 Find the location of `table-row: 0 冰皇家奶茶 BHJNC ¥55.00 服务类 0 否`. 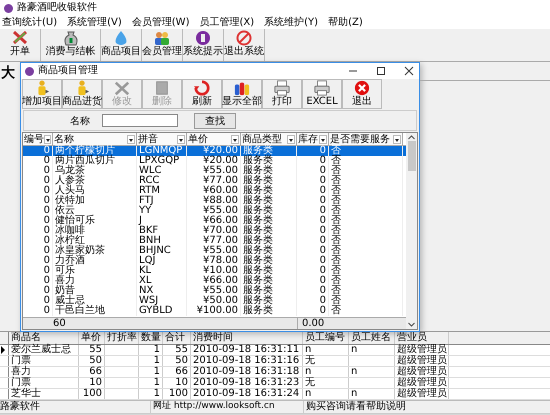

table-row: 0 冰皇家奶茶 BHJNC ¥55.00 服务类 0 否 is located at coordinates (214, 251).